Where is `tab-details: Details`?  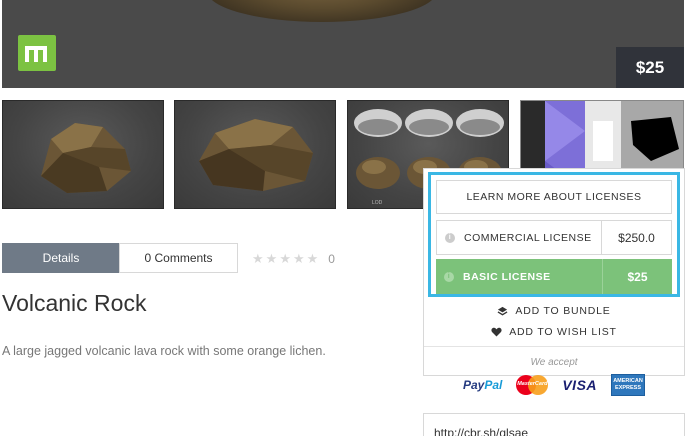
tab-details: Details is located at coordinates (61, 258).